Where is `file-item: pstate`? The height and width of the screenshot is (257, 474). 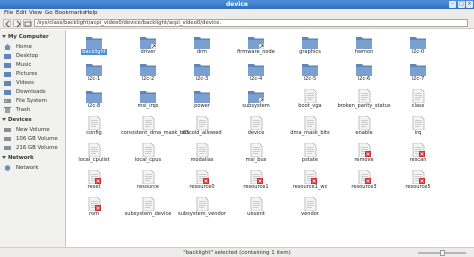
file-item: pstate is located at coordinates (310, 155).